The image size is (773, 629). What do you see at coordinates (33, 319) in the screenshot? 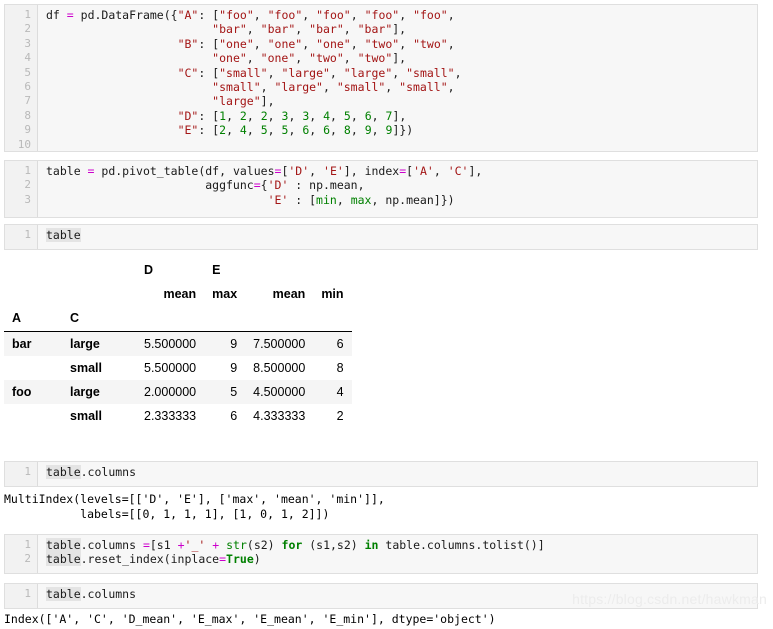
I see `index-name-a: A` at bounding box center [33, 319].